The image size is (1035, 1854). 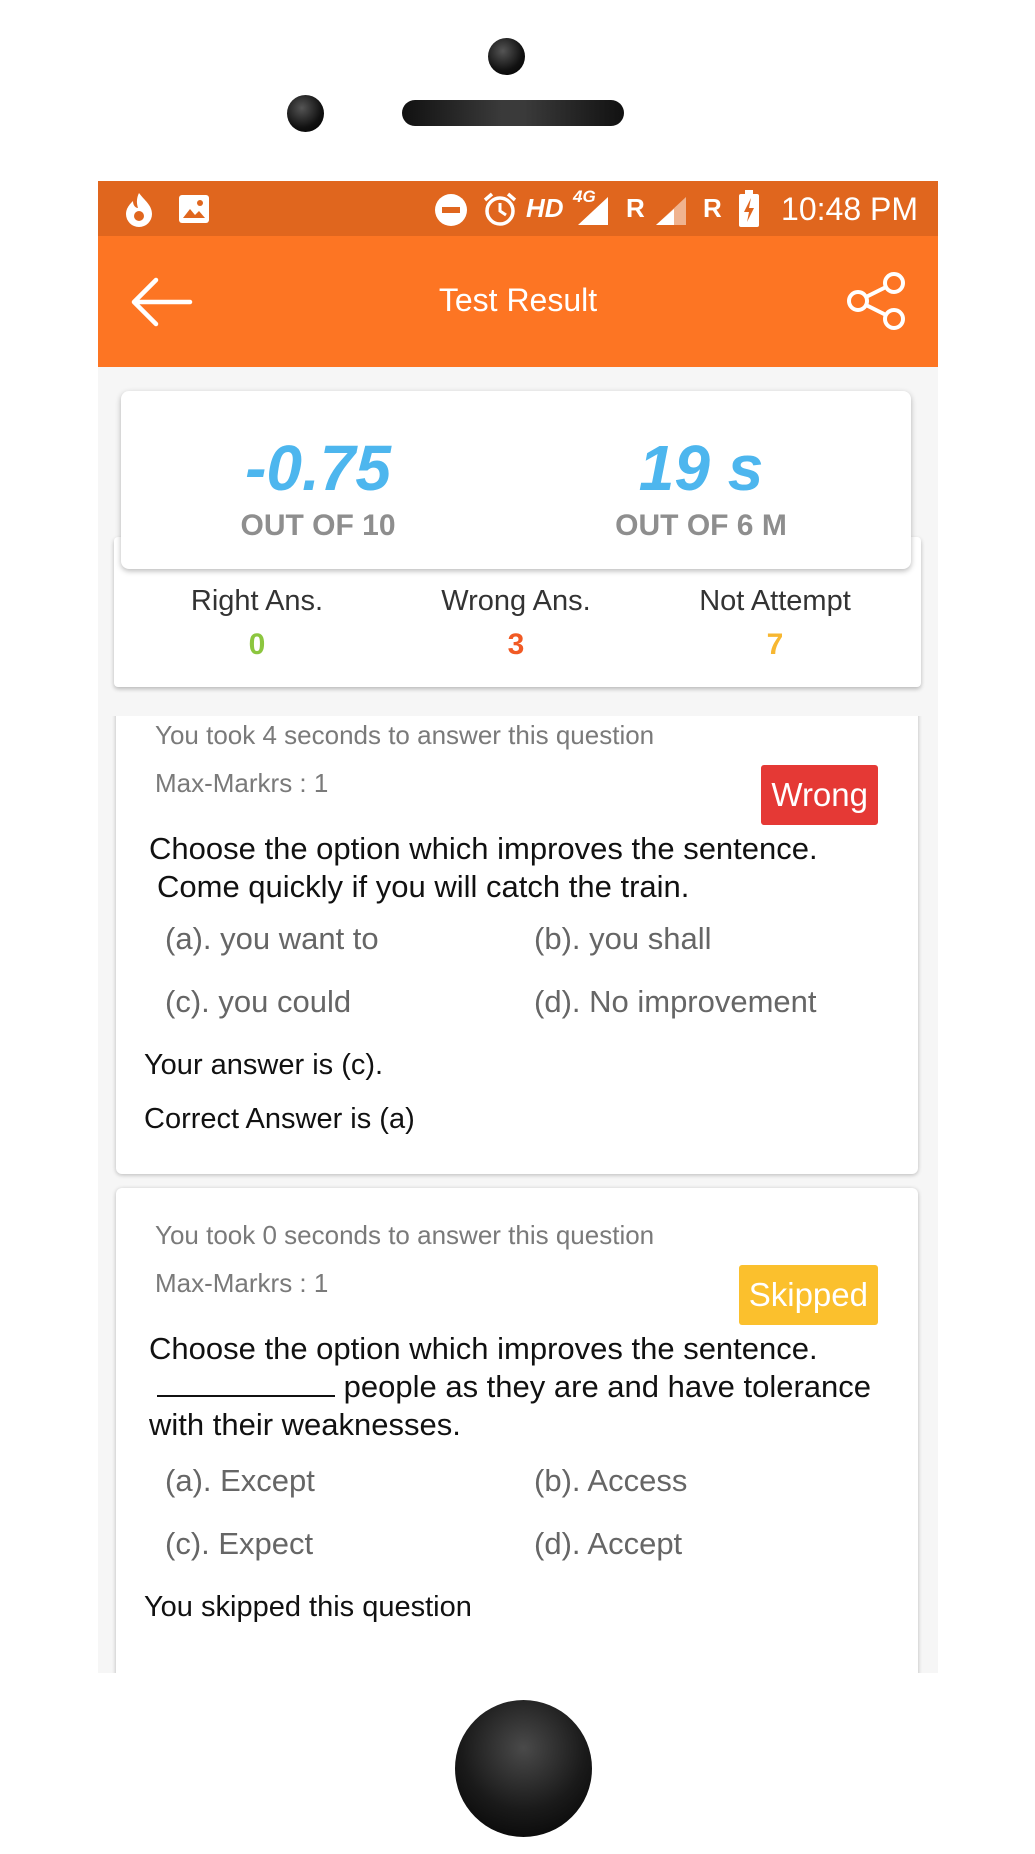 I want to click on earpiece-speaker, so click(x=513, y=113).